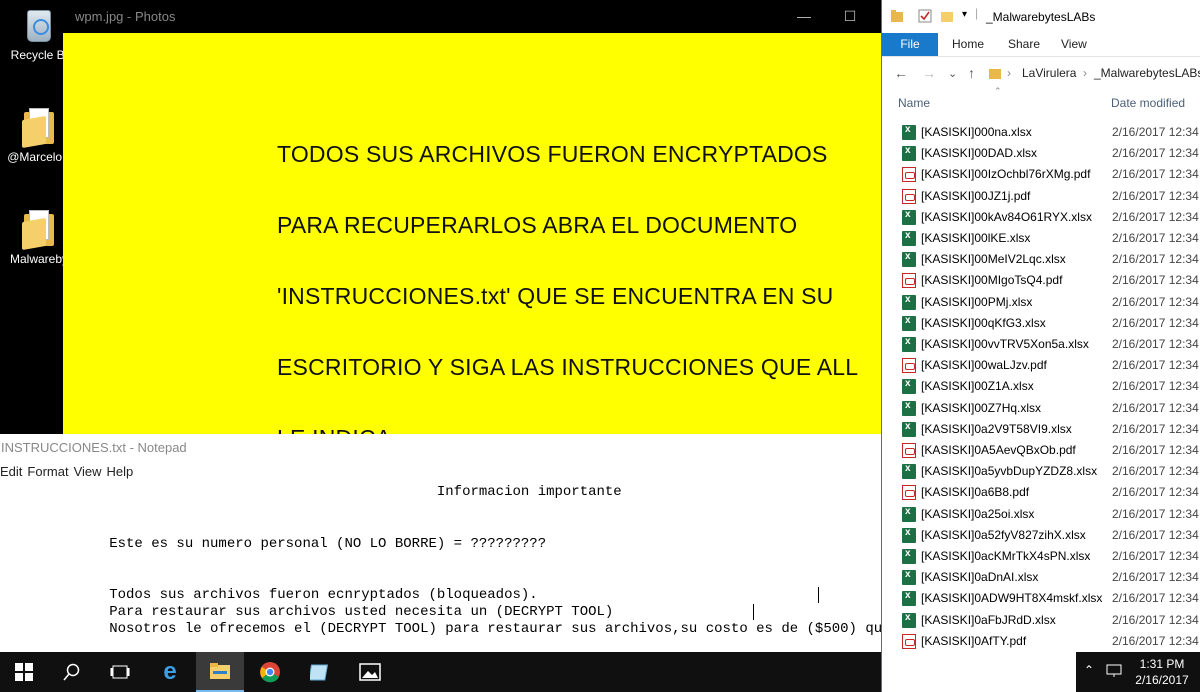 This screenshot has height=692, width=1200. I want to click on file-name: [KASISKI]00MIgoTsQ4.pdf, so click(992, 280).